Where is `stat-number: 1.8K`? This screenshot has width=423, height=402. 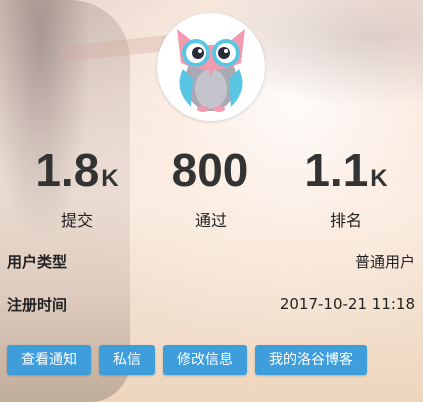 stat-number: 1.8K is located at coordinates (77, 170).